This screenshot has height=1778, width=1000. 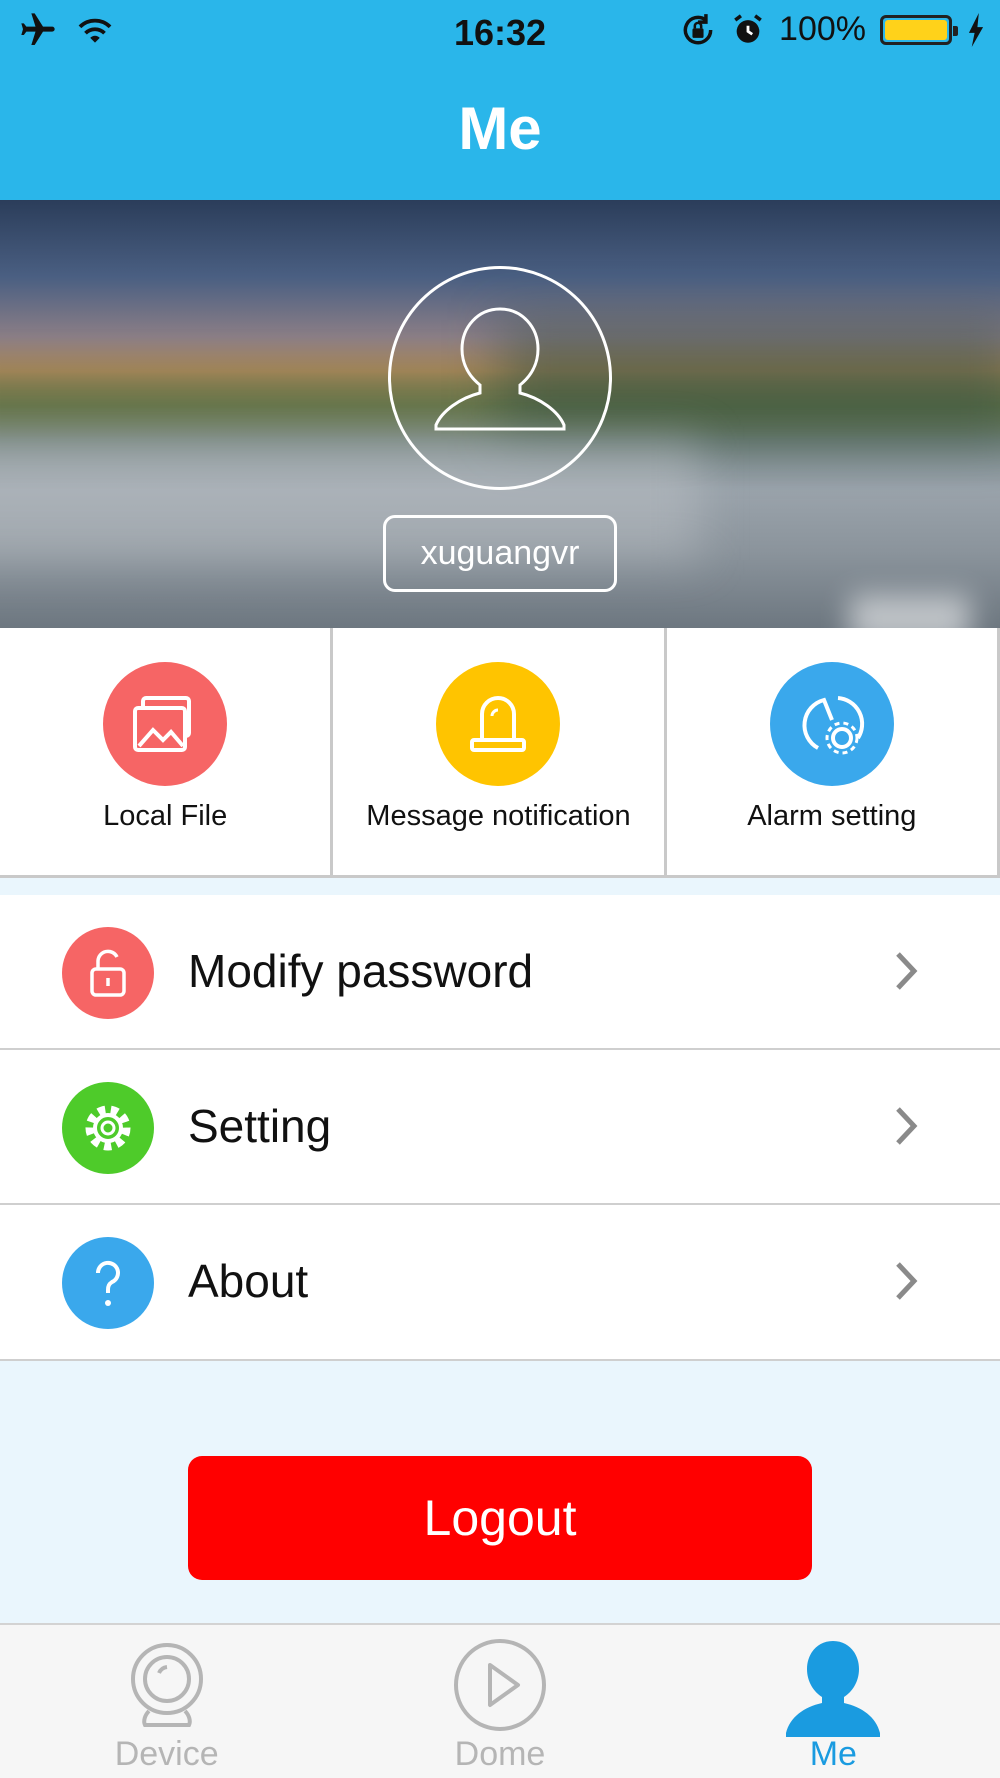 I want to click on rotation-lock-icon, so click(x=698, y=28).